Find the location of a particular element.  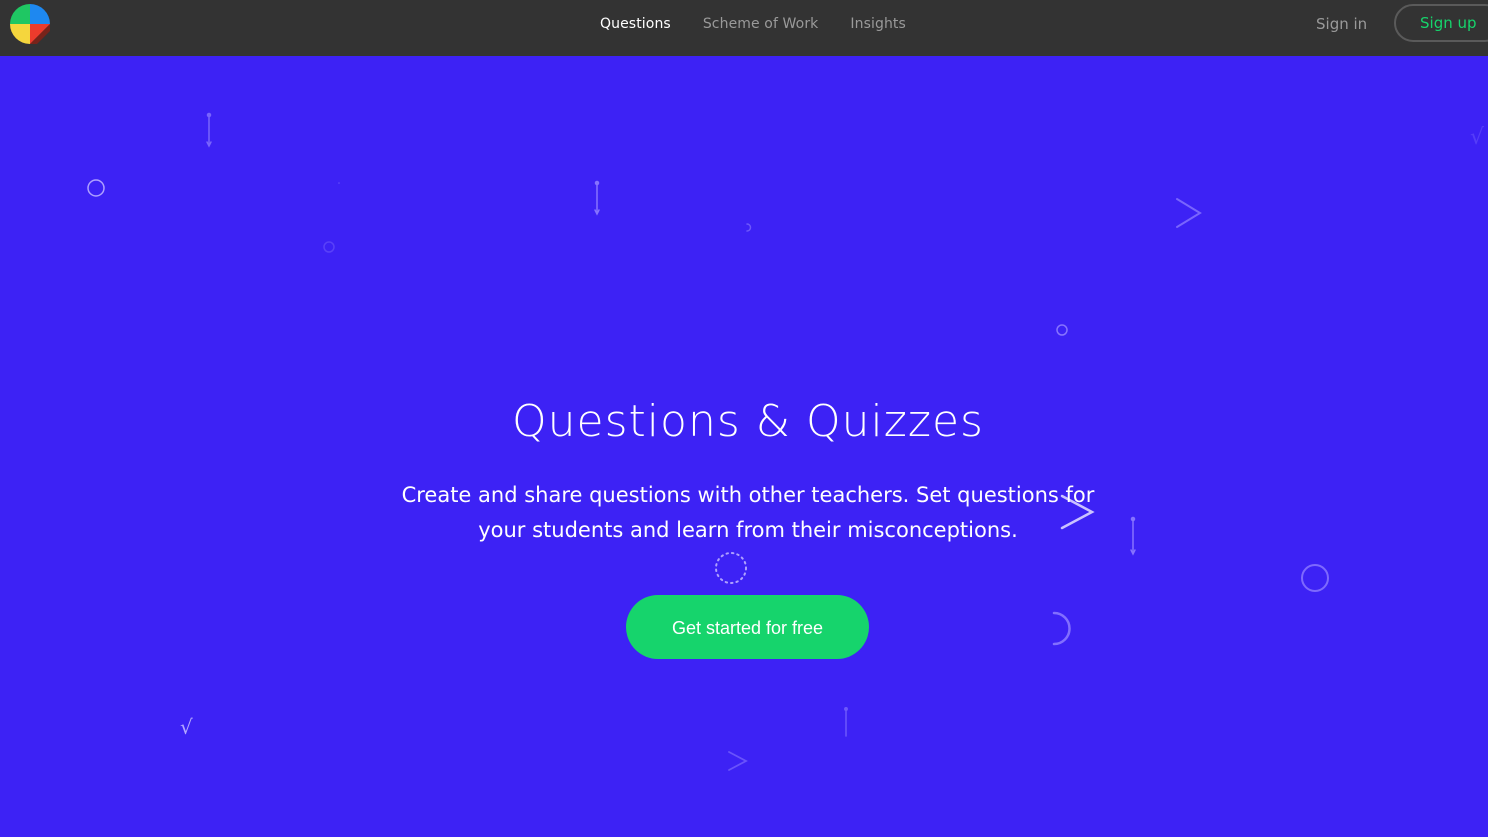

nav-scheme-of-work: Scheme of Work is located at coordinates (761, 24).